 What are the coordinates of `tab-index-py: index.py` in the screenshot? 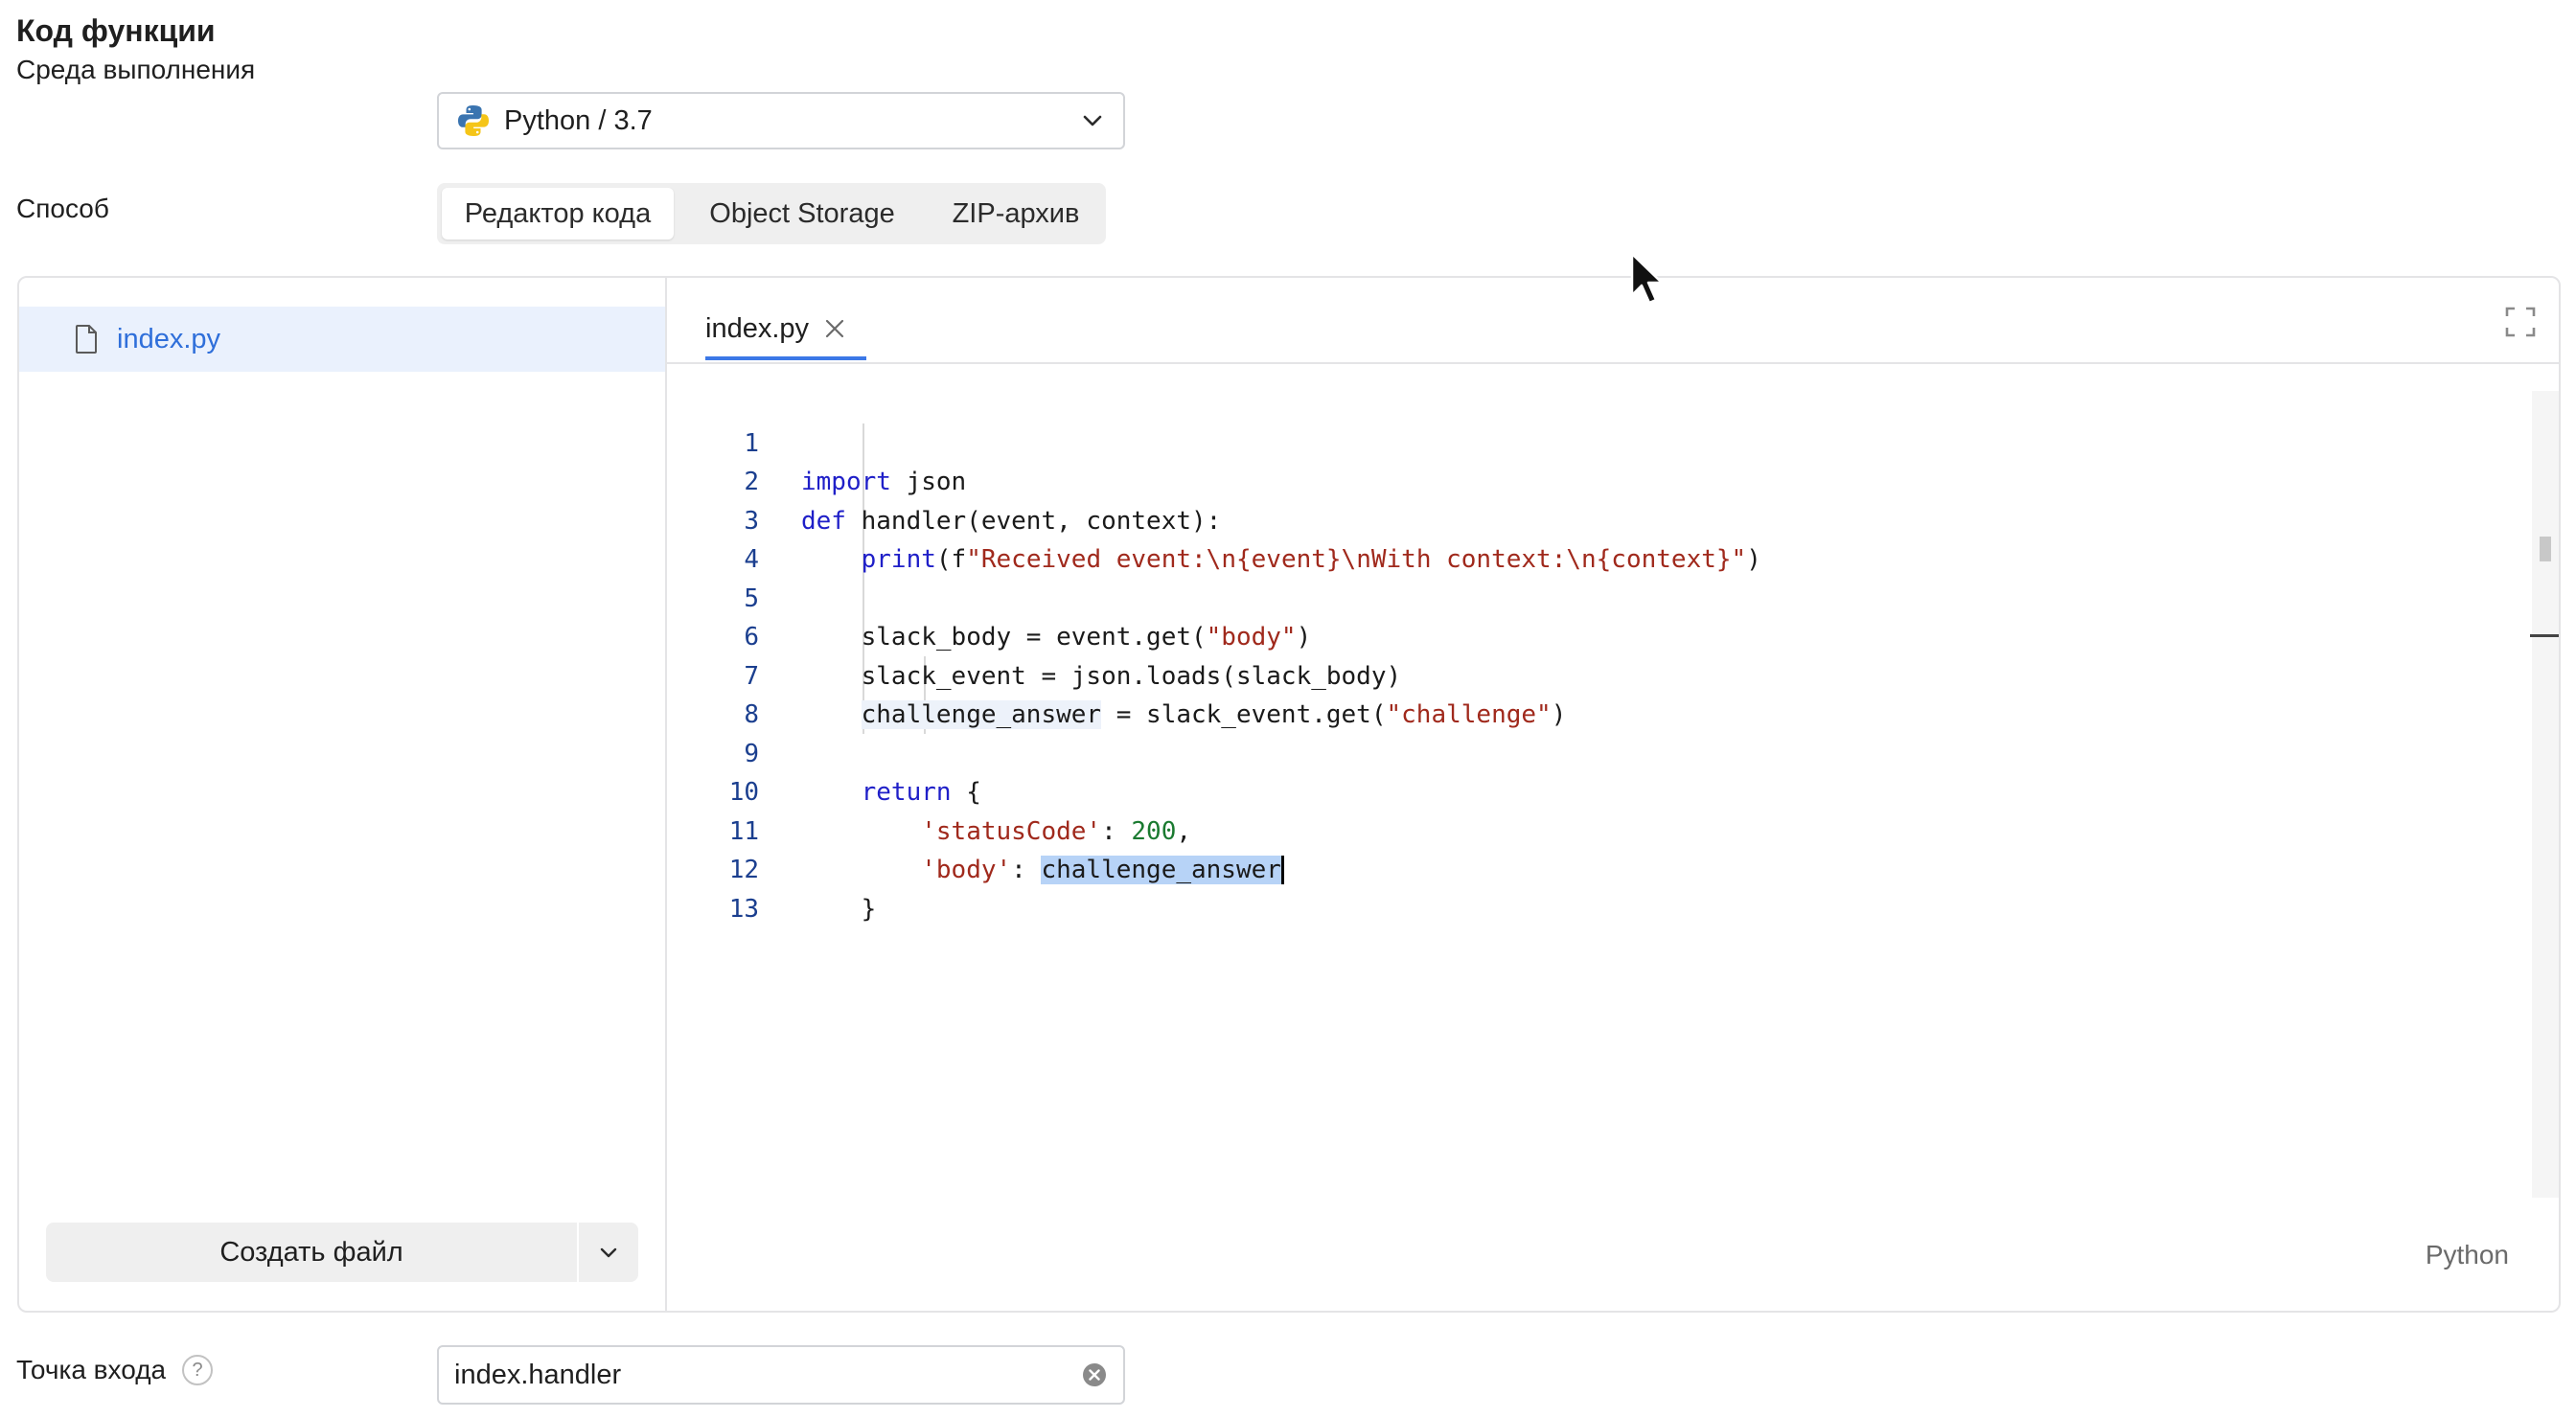 It's located at (776, 328).